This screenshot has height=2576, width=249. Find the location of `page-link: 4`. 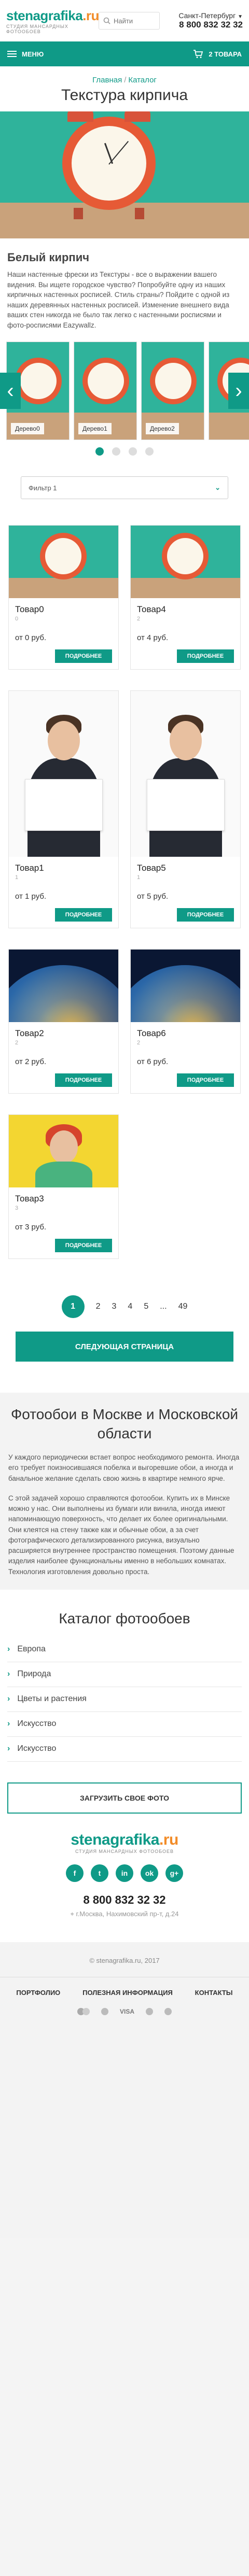

page-link: 4 is located at coordinates (130, 1306).